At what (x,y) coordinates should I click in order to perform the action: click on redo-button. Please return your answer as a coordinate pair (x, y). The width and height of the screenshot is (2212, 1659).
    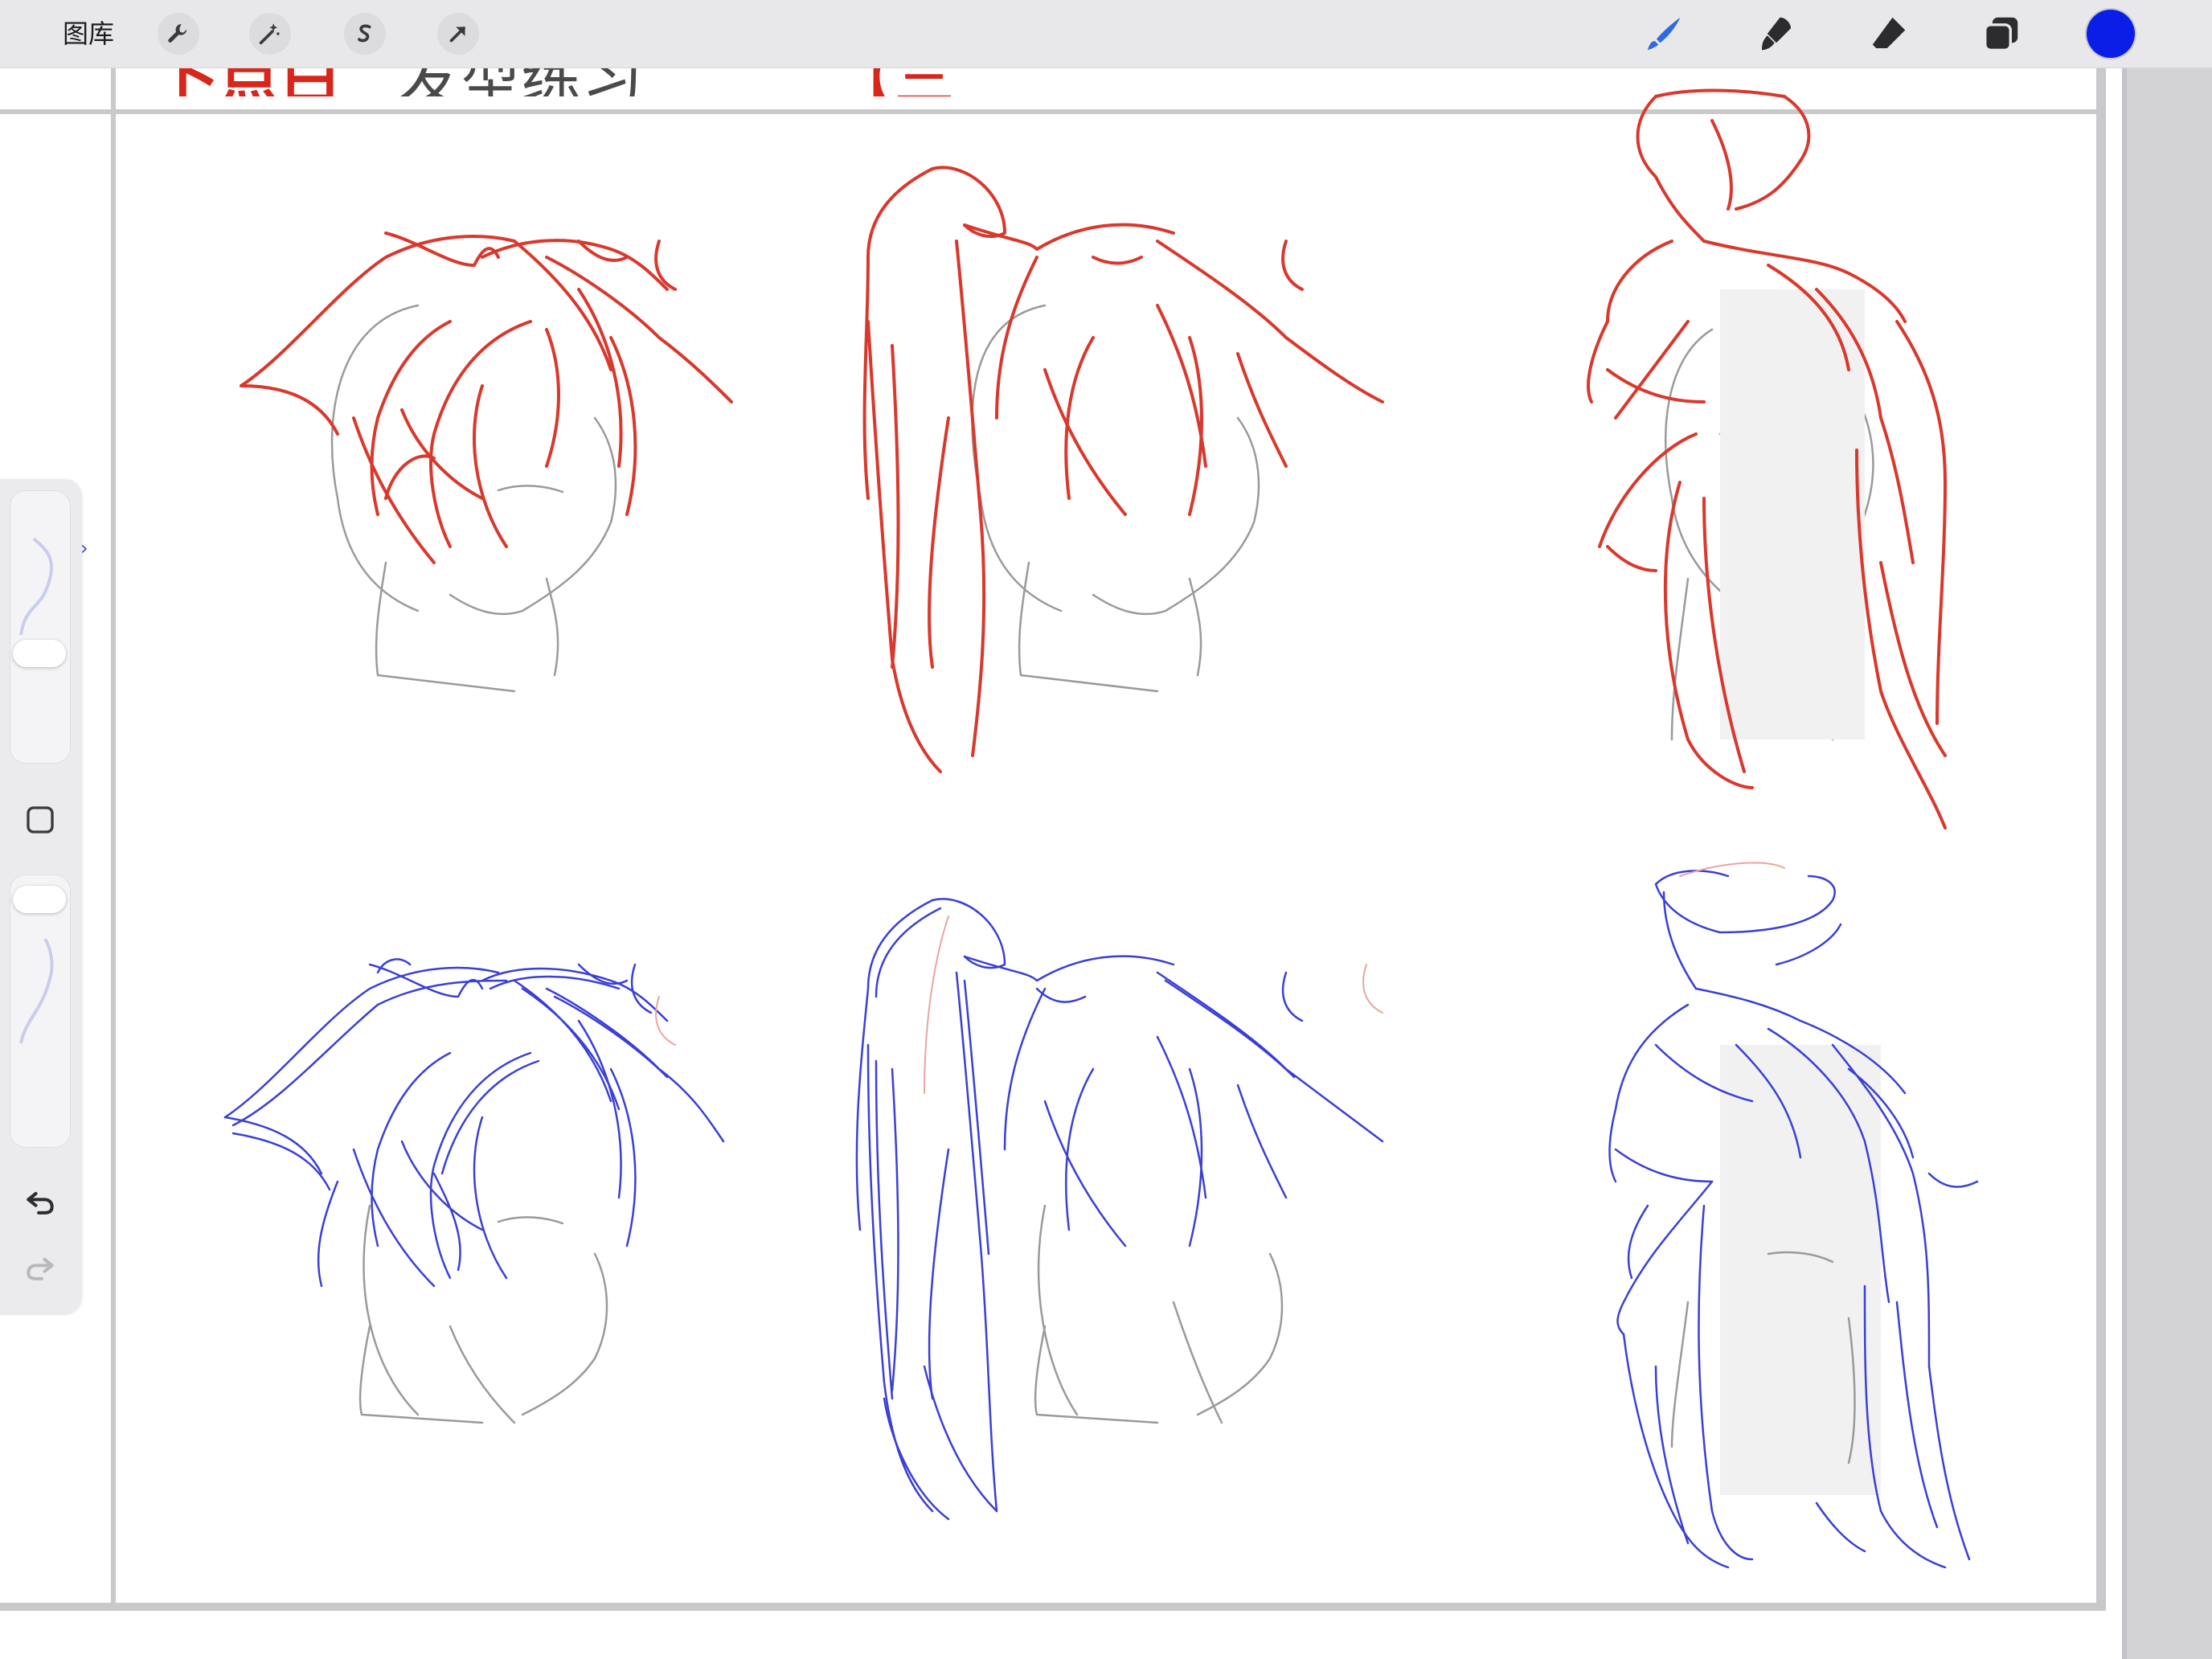
    Looking at the image, I should click on (40, 1268).